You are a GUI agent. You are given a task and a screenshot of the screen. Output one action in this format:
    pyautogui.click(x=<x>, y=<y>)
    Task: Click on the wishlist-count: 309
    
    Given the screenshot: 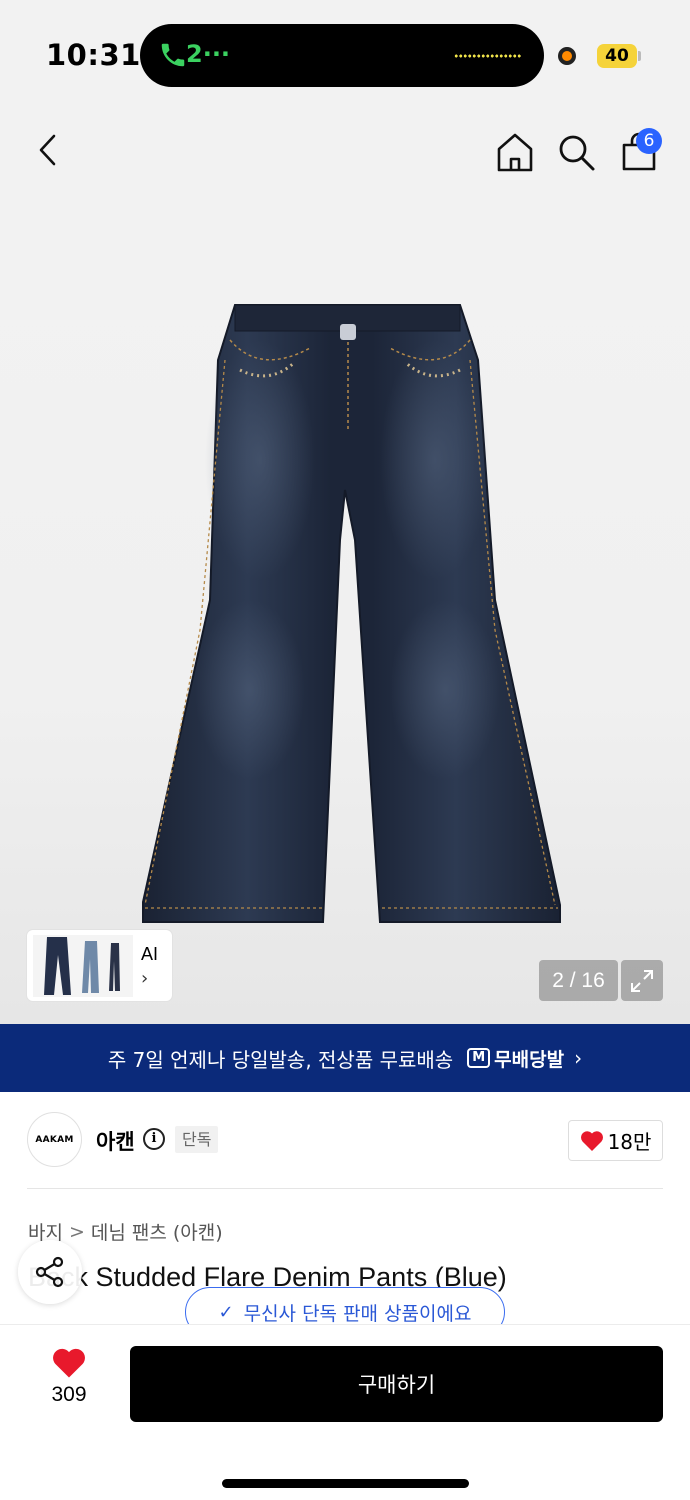 What is the action you would take?
    pyautogui.click(x=69, y=1394)
    